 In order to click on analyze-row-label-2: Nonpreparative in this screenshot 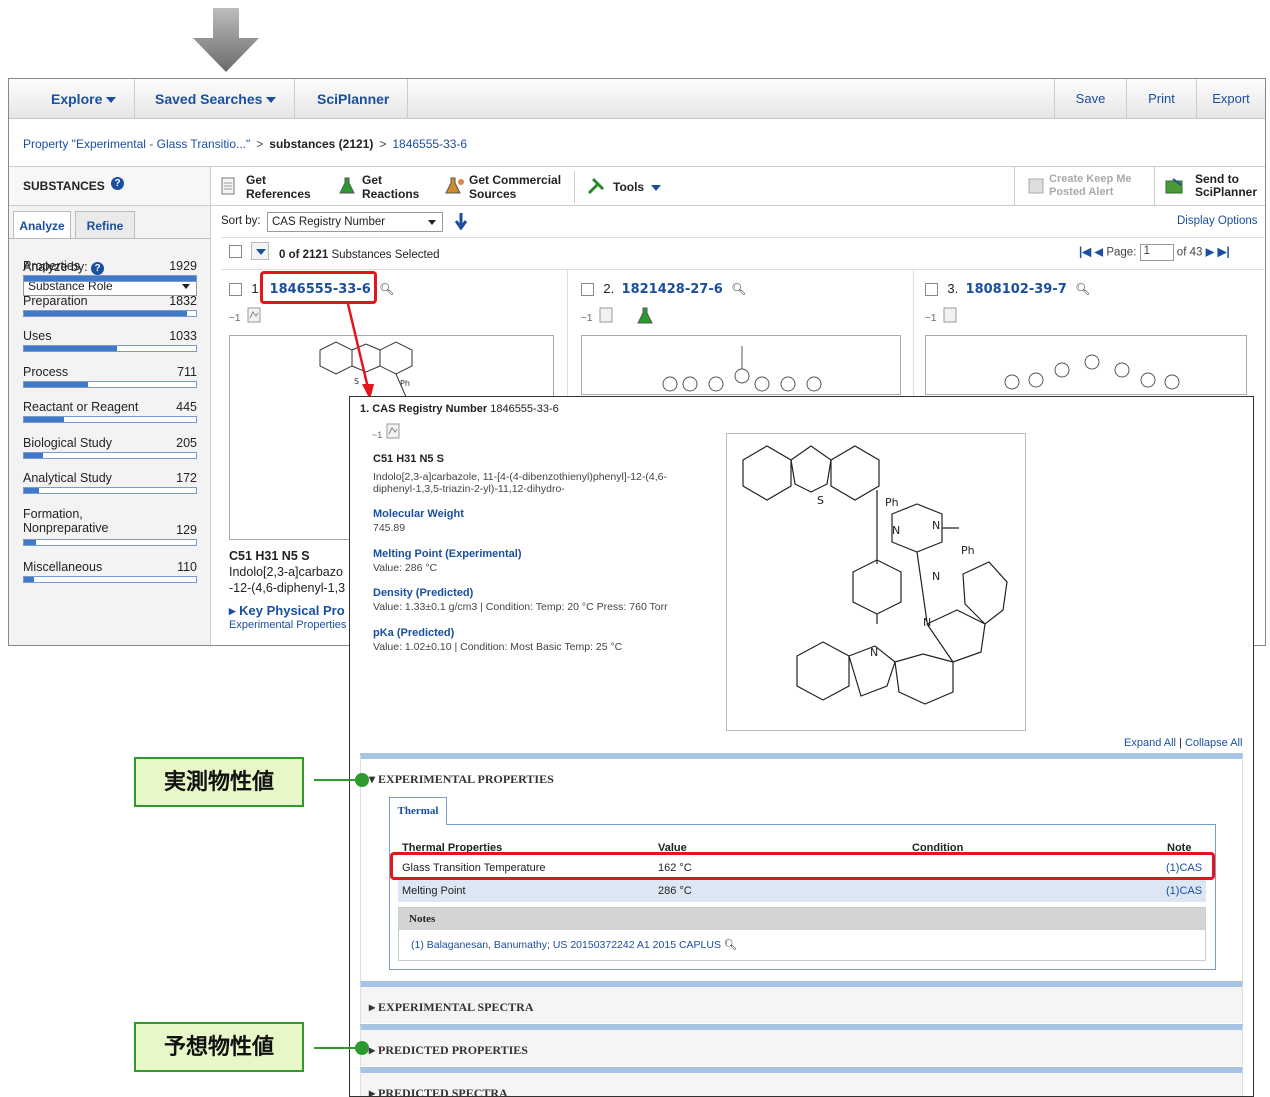, I will do `click(66, 528)`.